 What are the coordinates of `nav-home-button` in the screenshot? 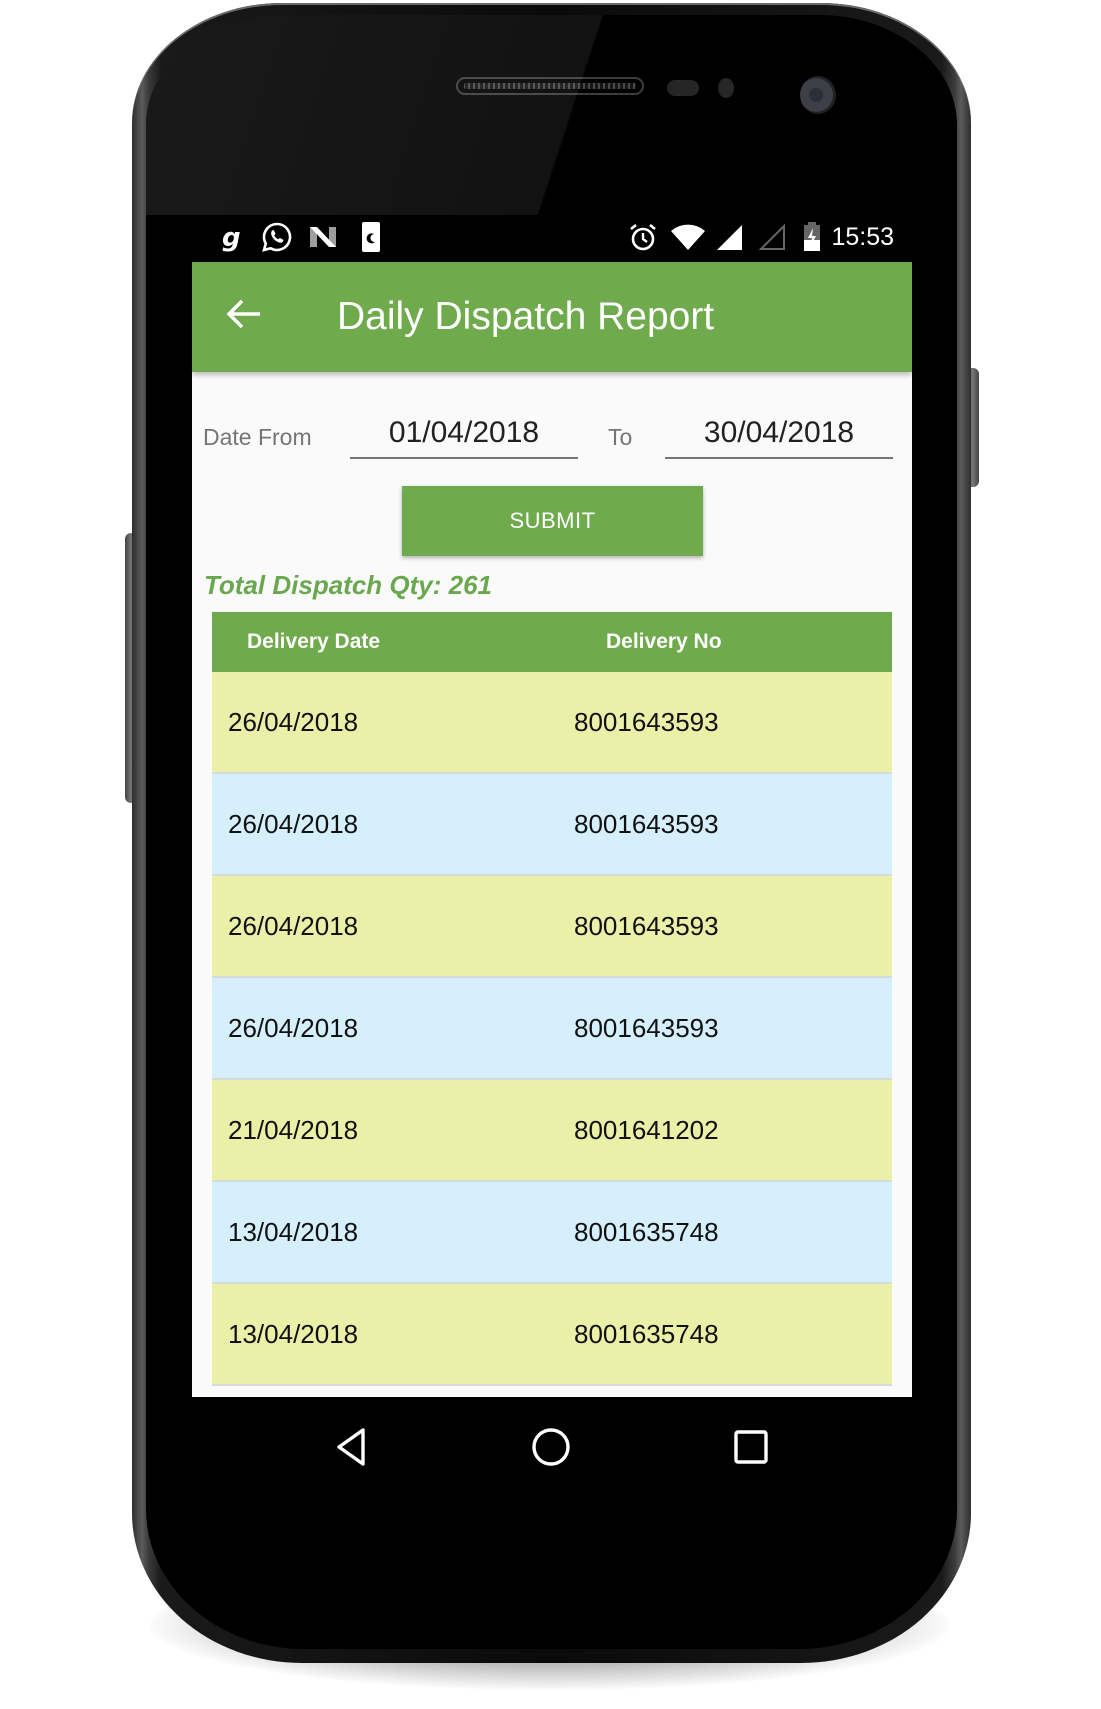 It's located at (551, 1447).